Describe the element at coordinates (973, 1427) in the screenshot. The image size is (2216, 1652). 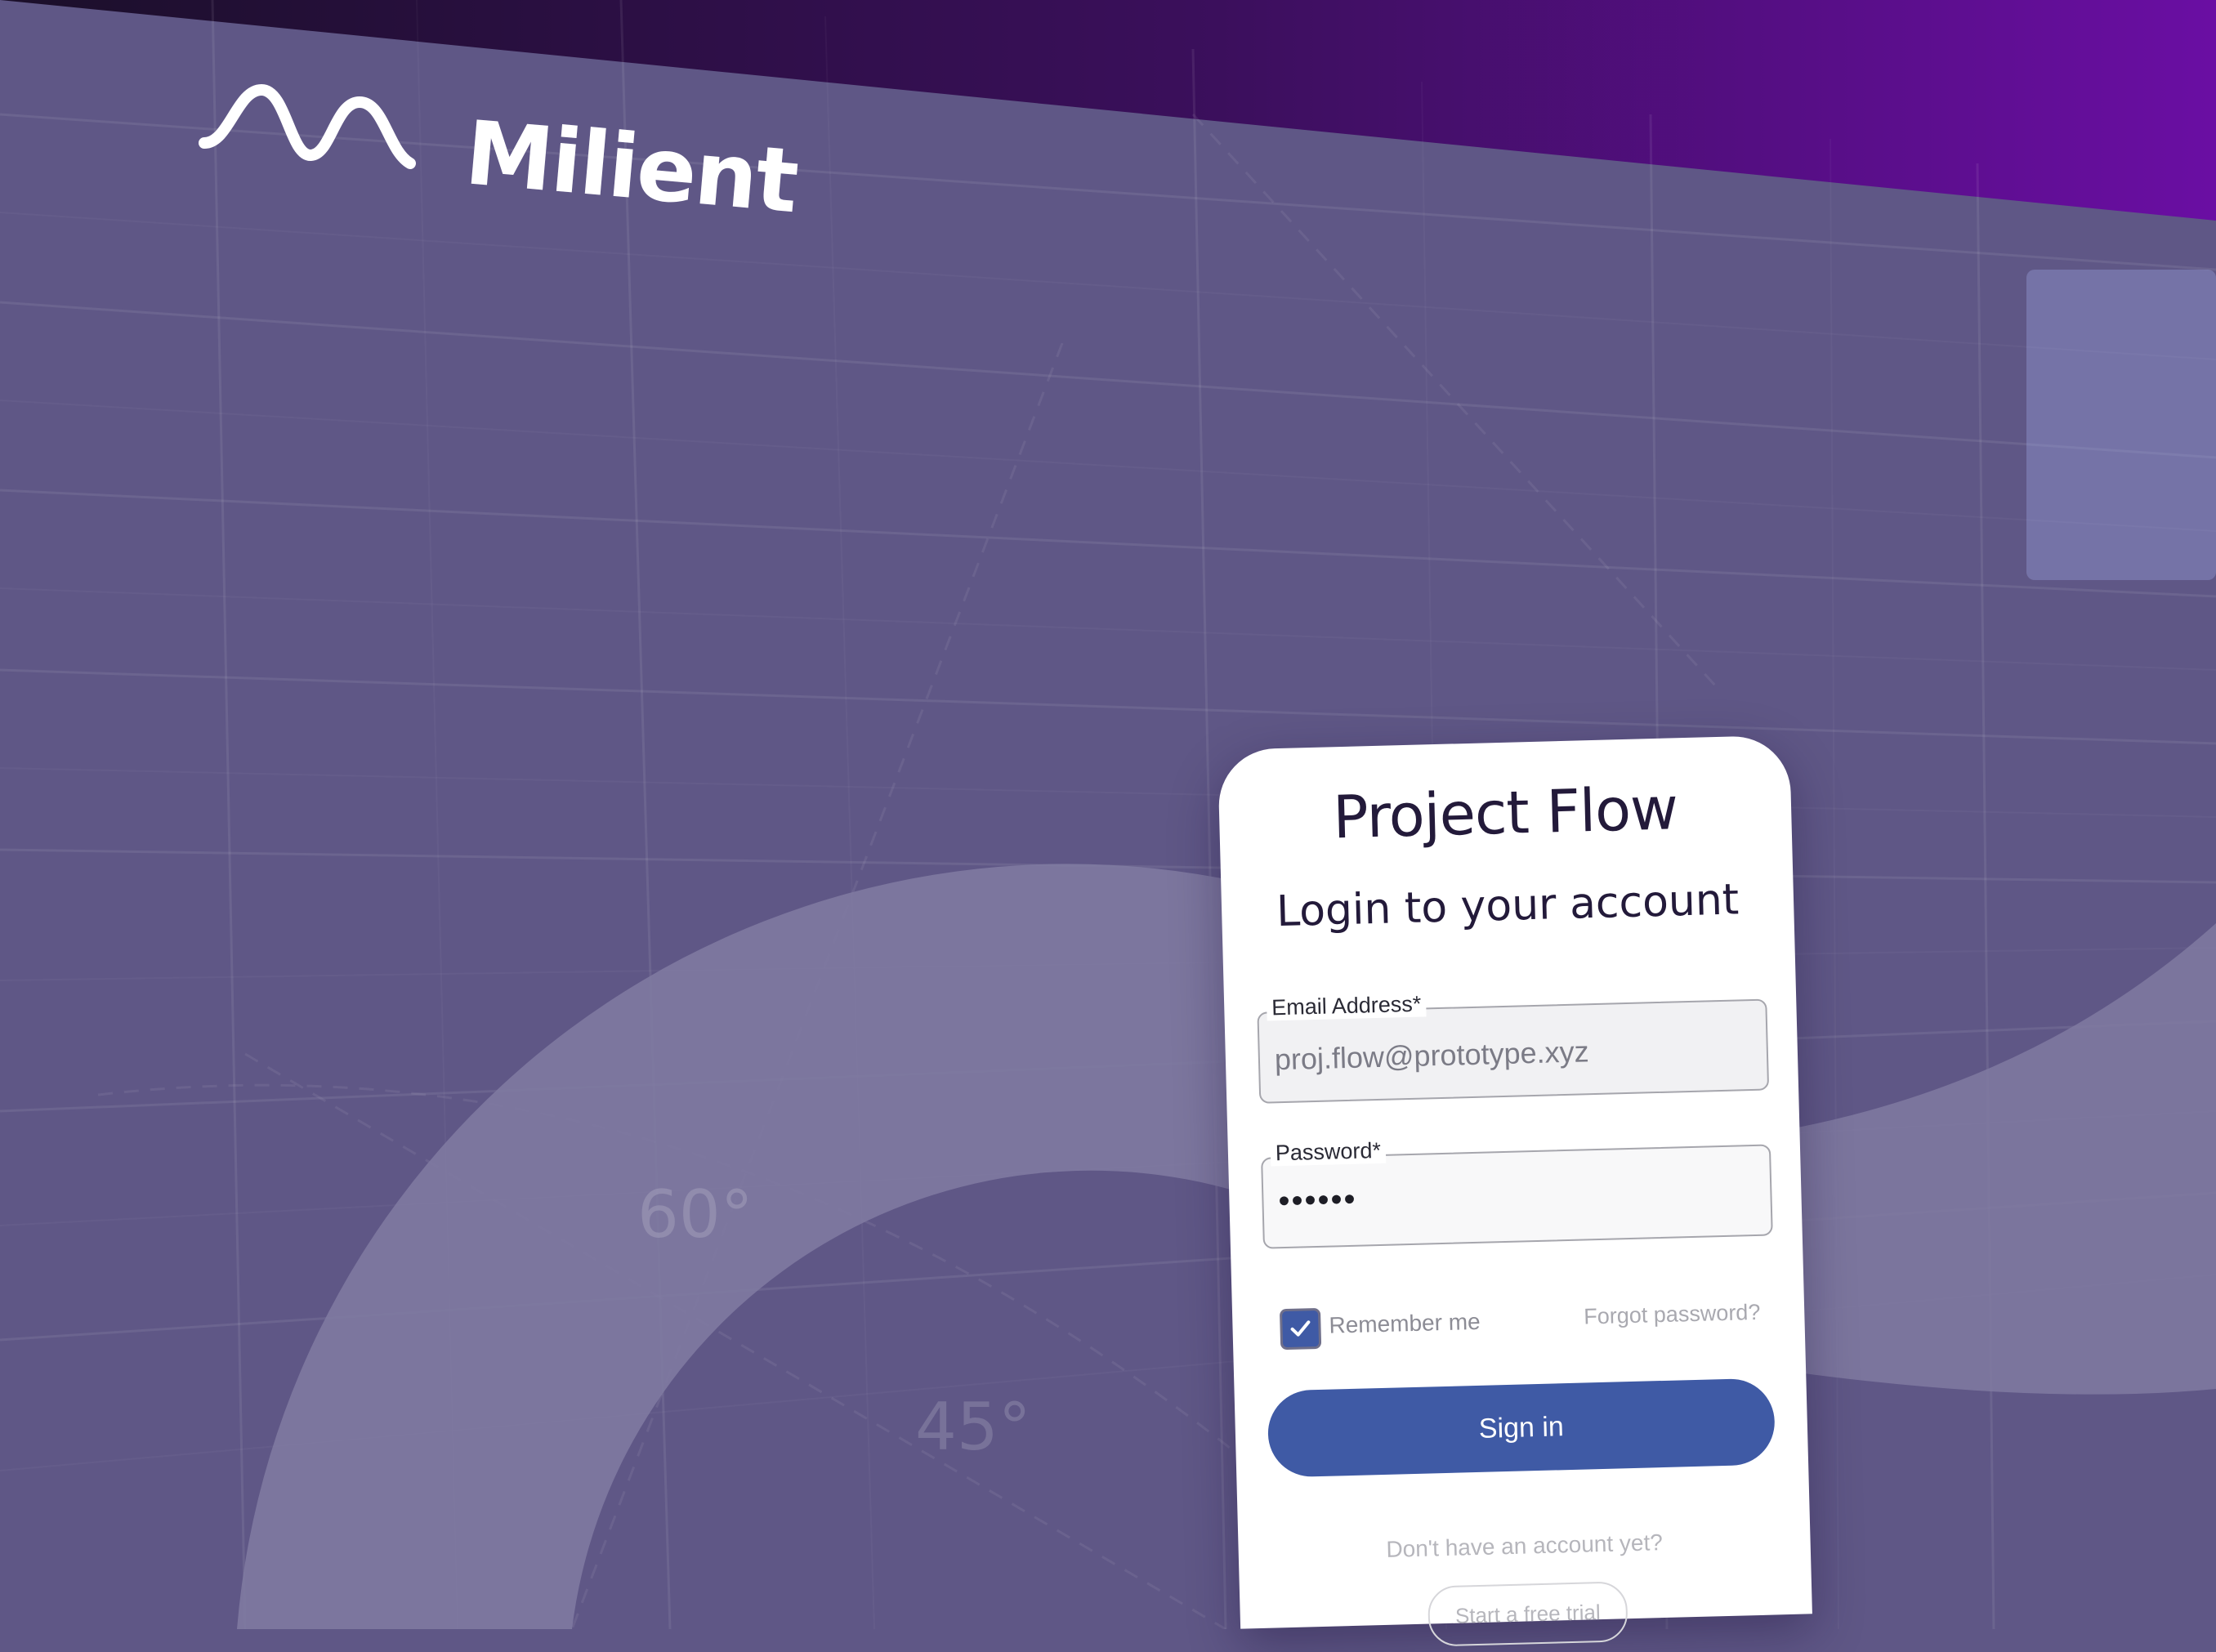
I see `angle-label-45: 45°` at that location.